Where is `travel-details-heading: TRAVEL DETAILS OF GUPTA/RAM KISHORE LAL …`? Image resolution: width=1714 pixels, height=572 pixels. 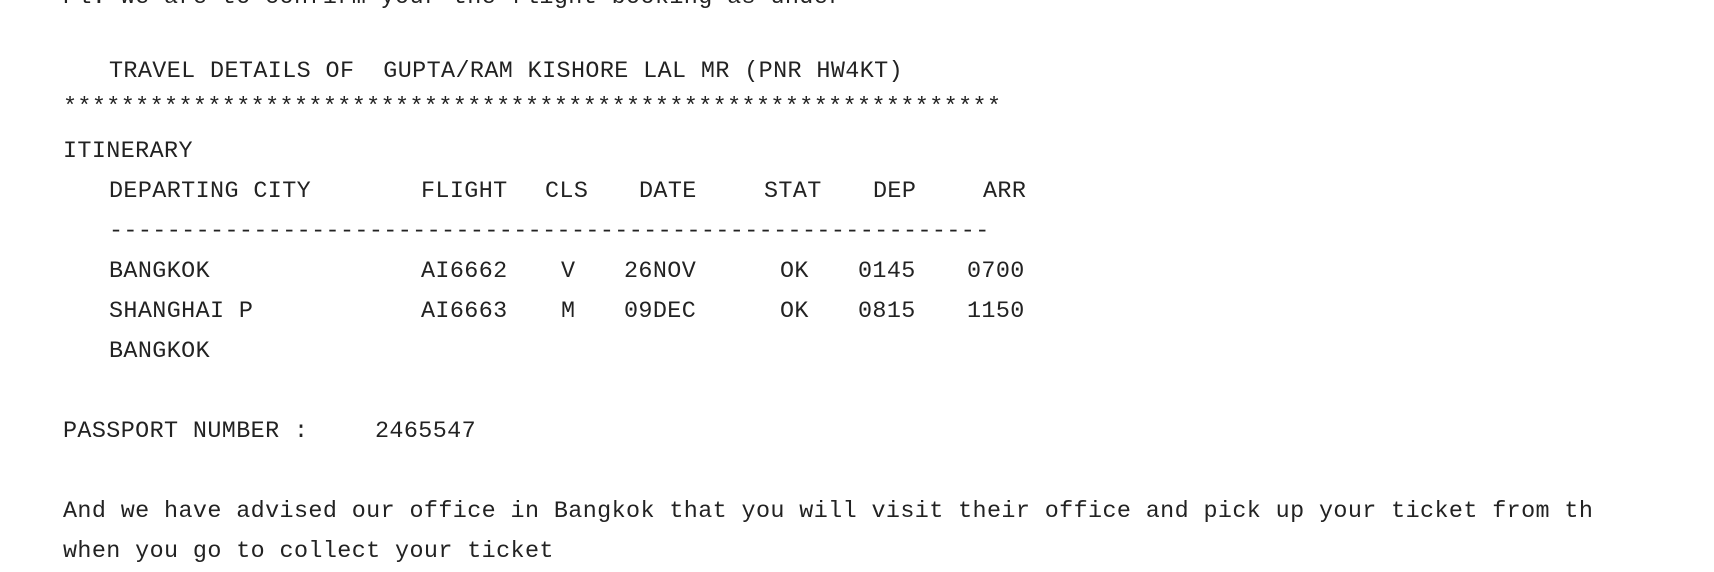
travel-details-heading: TRAVEL DETAILS OF GUPTA/RAM KISHORE LAL … is located at coordinates (506, 72).